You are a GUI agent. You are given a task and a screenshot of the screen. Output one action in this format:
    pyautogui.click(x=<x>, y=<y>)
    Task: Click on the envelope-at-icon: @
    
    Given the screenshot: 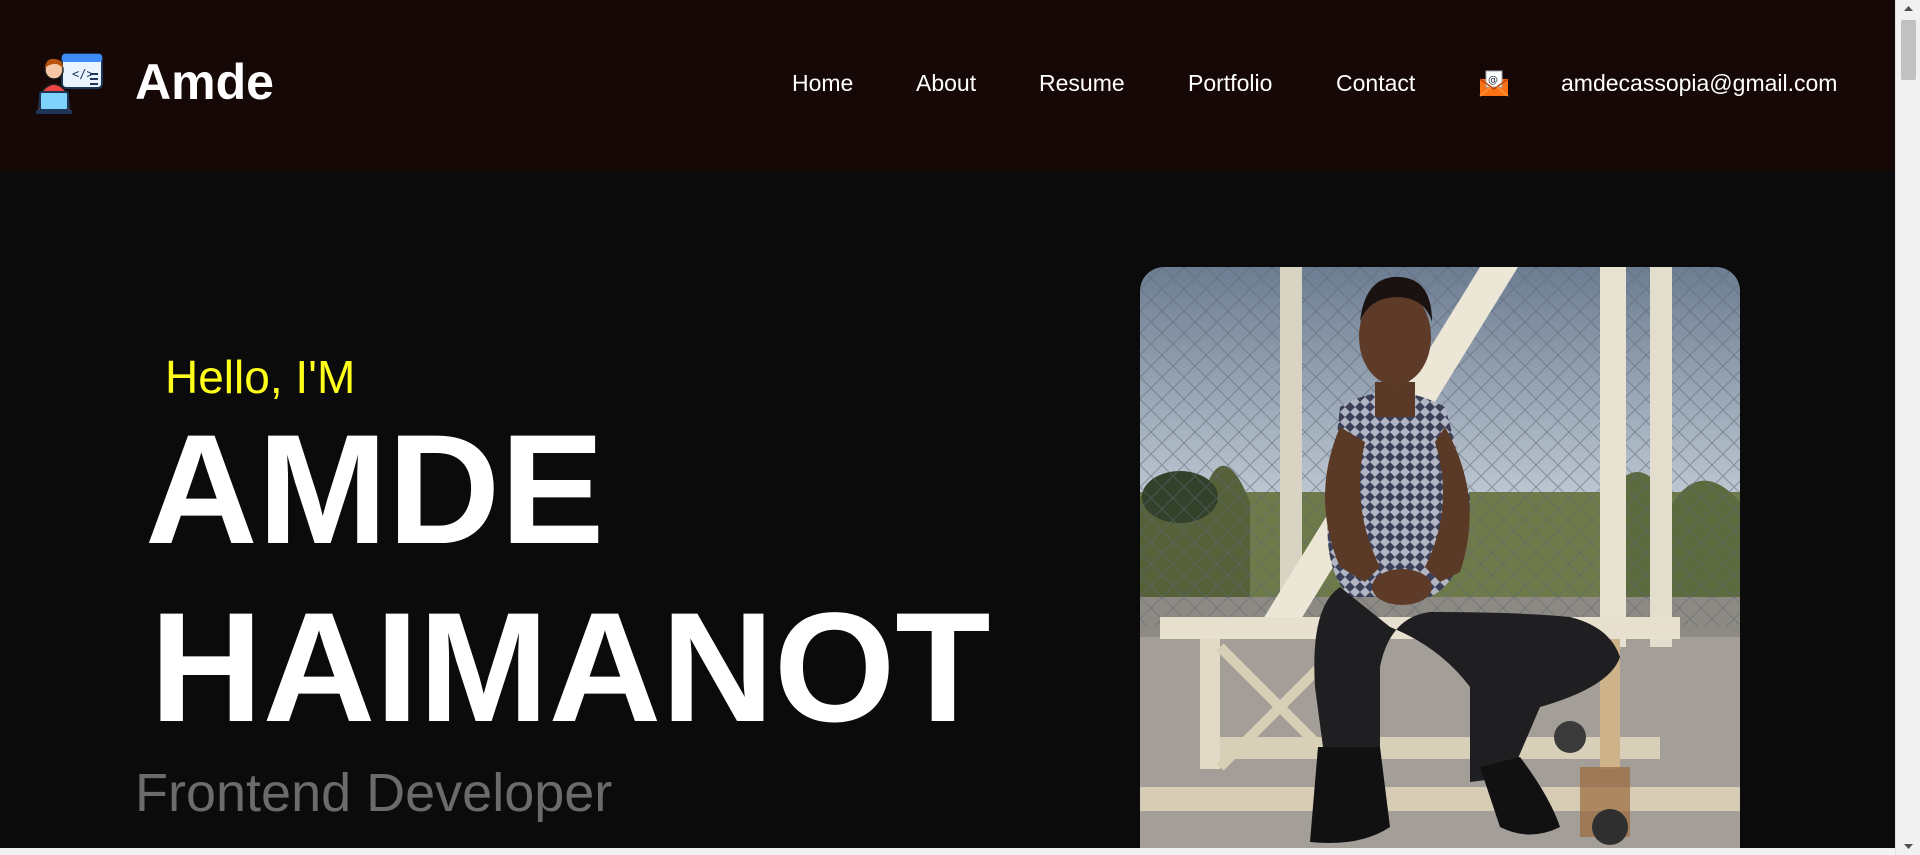 What is the action you would take?
    pyautogui.click(x=1494, y=83)
    